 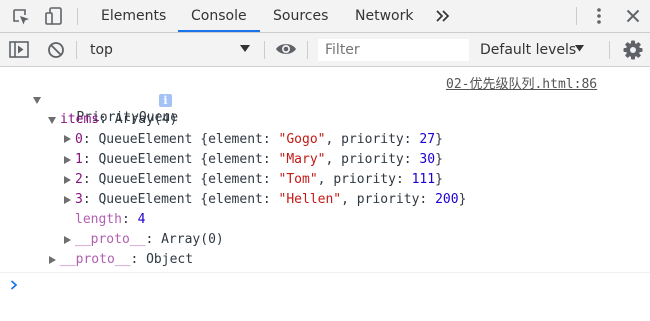 What do you see at coordinates (21, 17) in the screenshot?
I see `inspect-element-icon` at bounding box center [21, 17].